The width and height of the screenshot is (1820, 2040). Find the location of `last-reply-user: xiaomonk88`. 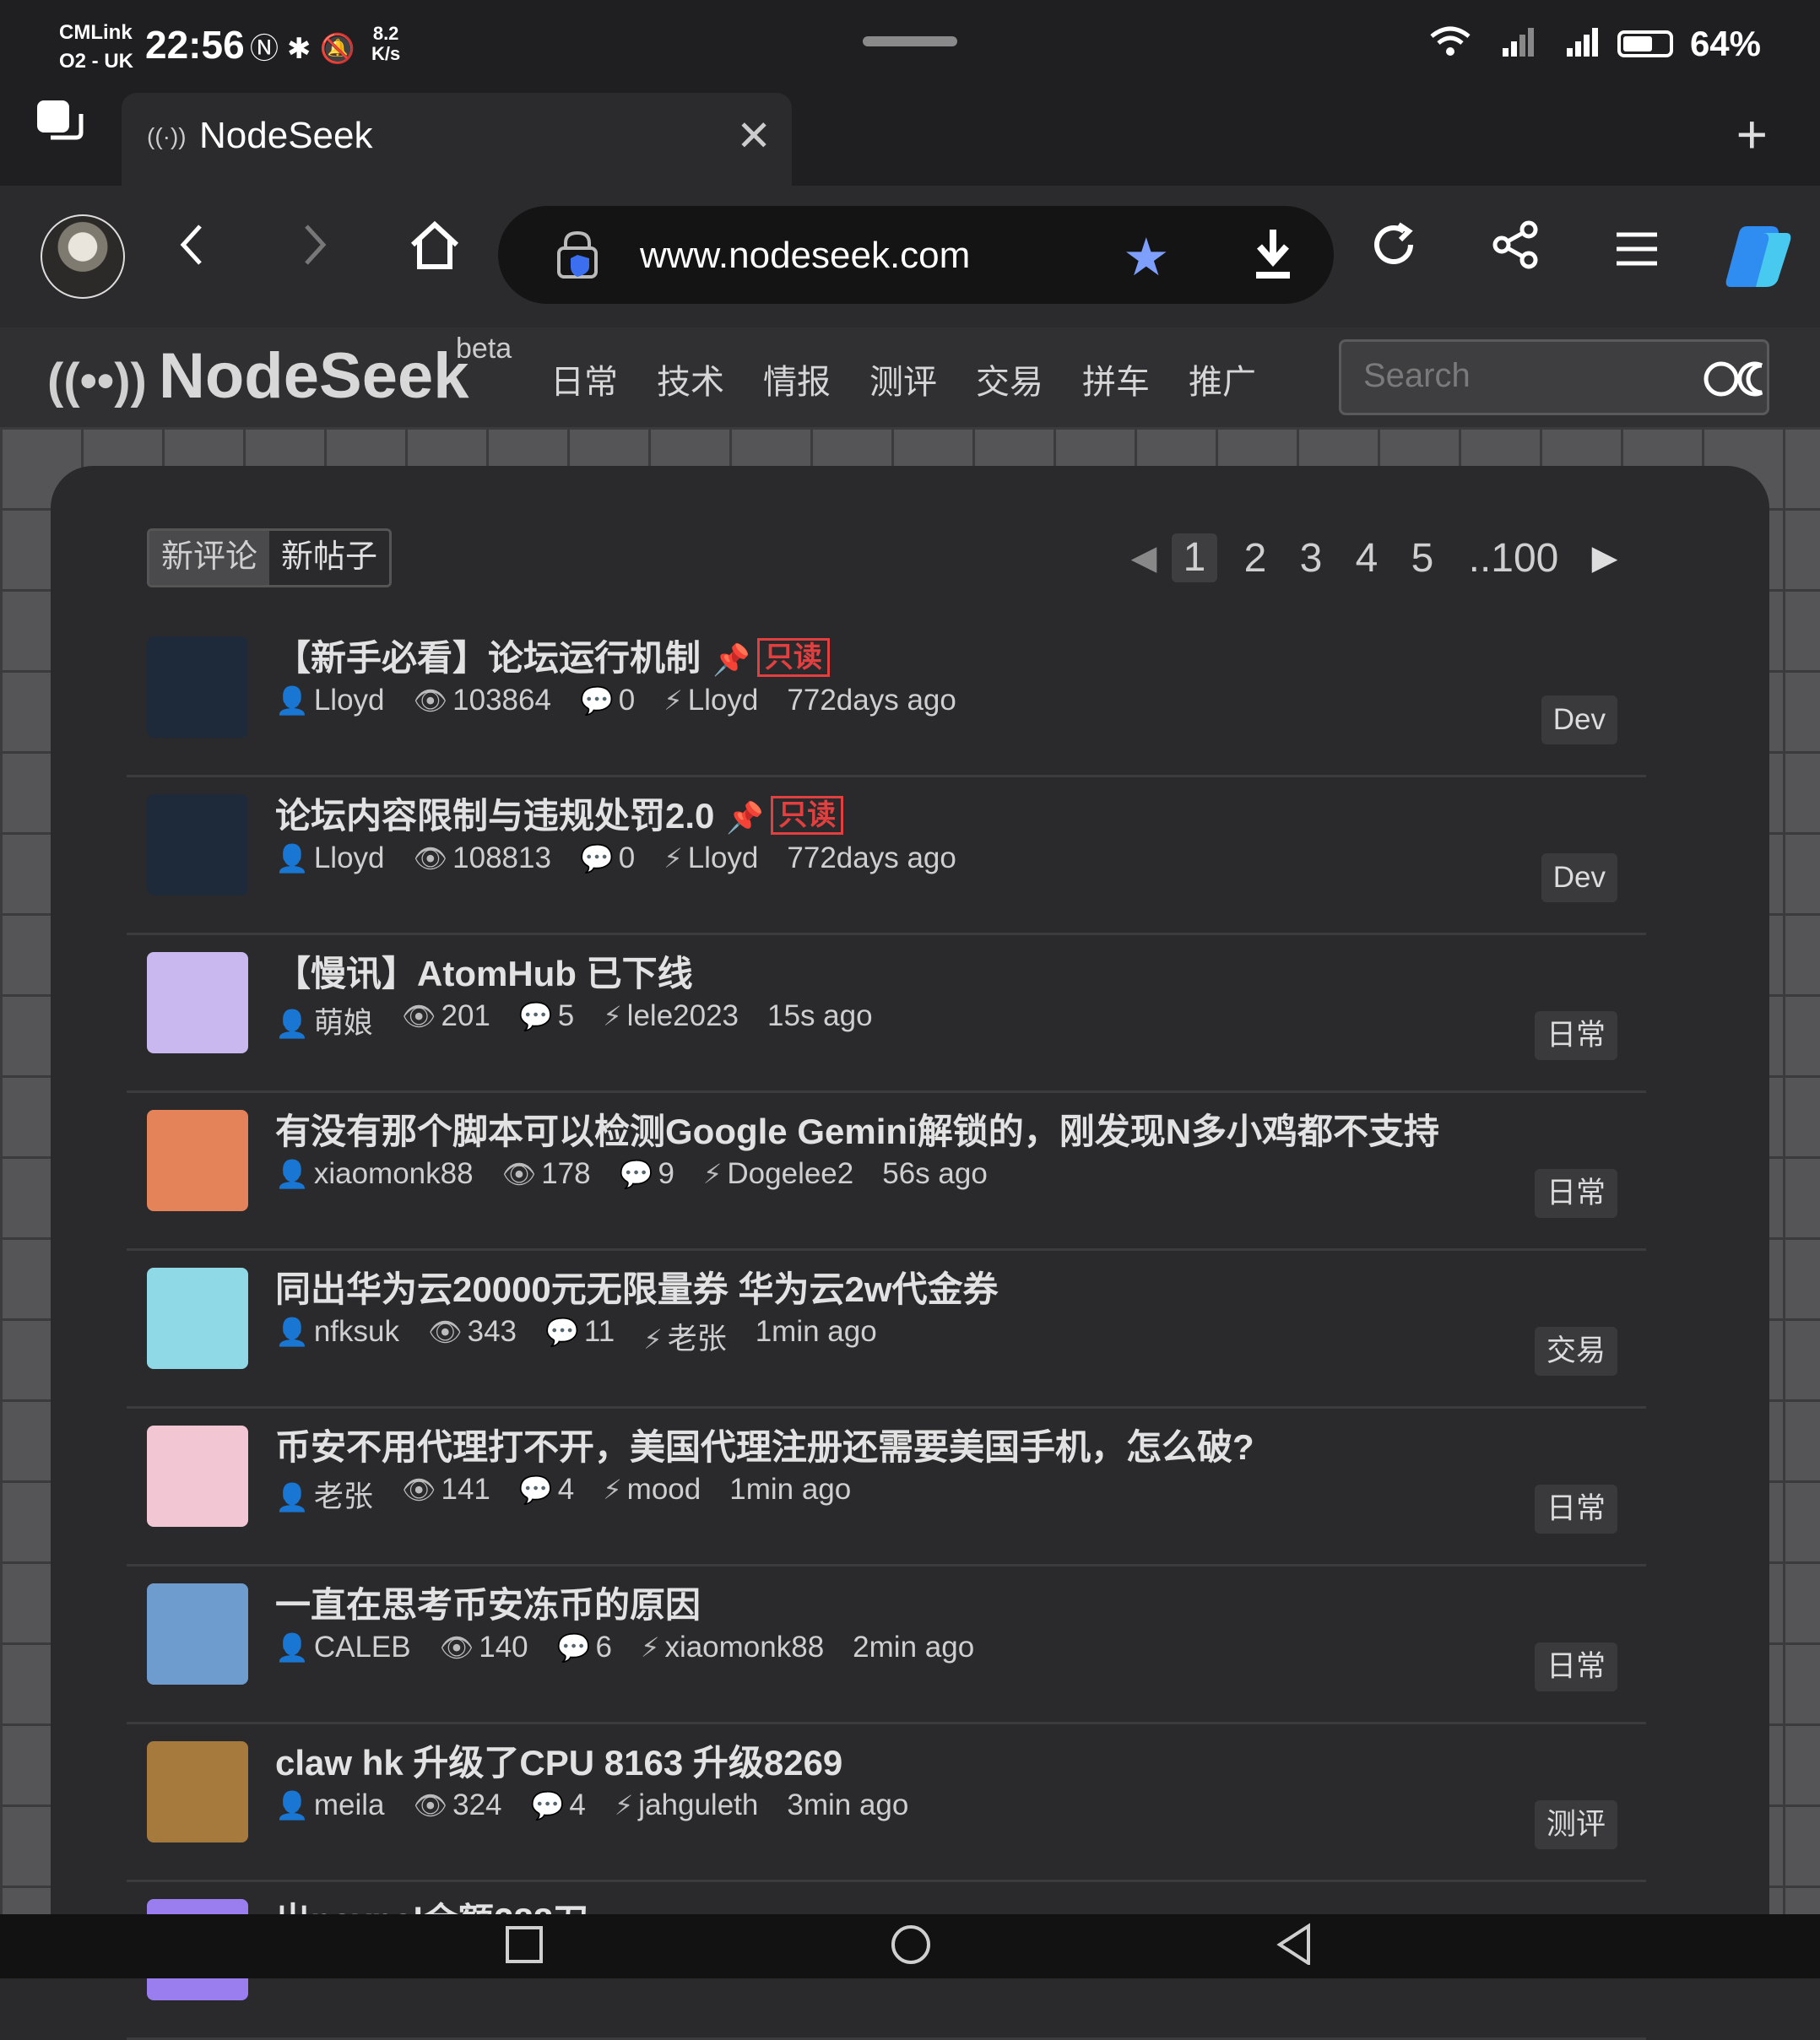

last-reply-user: xiaomonk88 is located at coordinates (744, 1647).